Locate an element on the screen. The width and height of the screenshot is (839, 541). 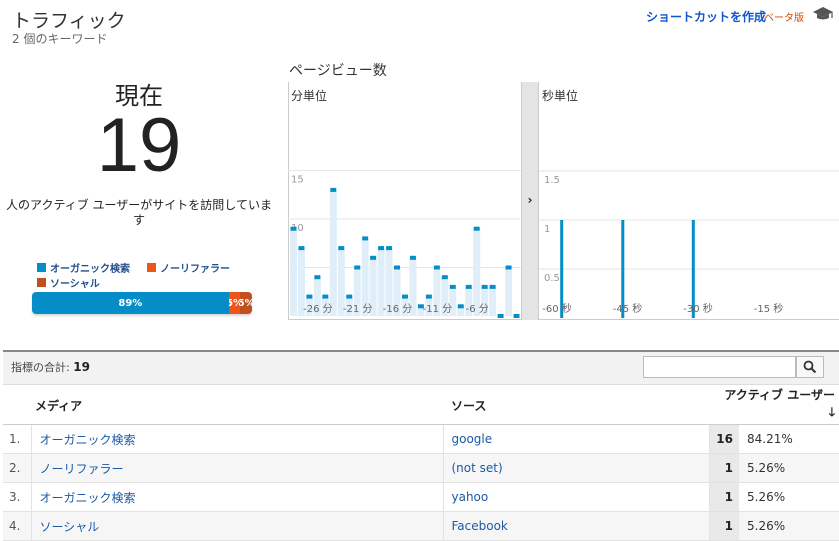
per-second-chart: 1.5 1 0.5 -60 秒 -45 秒 -30 秒 -15 秒 is located at coordinates (689, 244).